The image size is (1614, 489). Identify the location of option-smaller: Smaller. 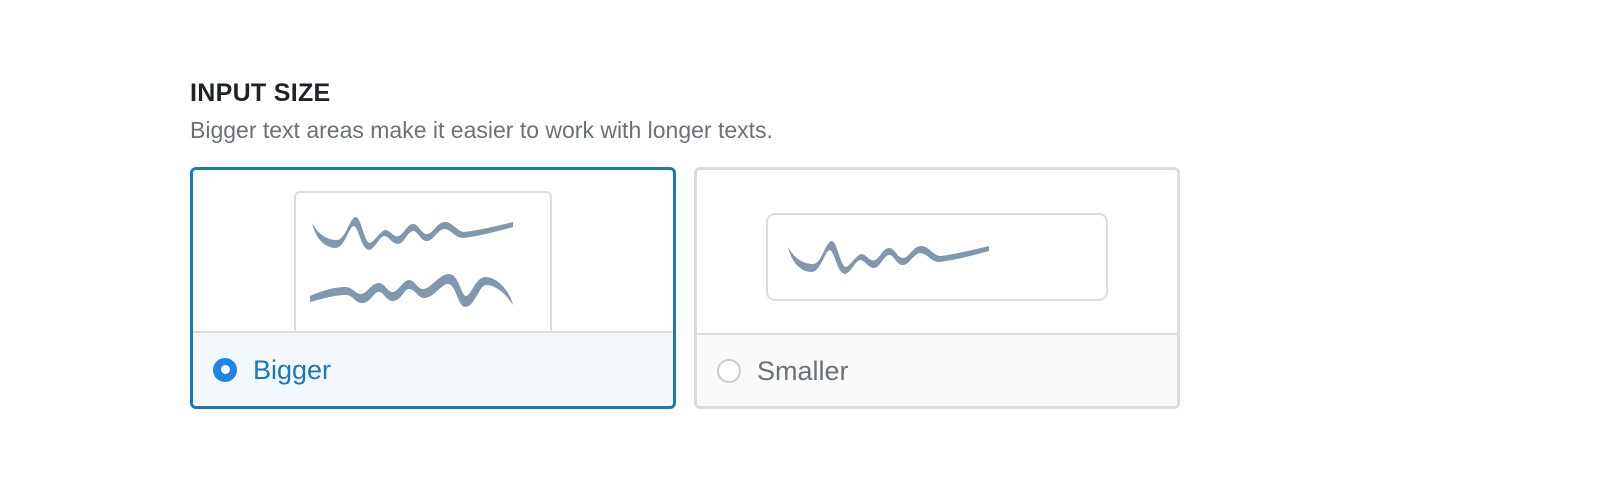
(937, 288).